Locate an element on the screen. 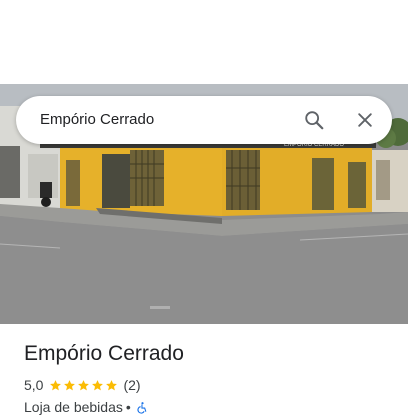 This screenshot has width=408, height=416. close-button is located at coordinates (365, 120).